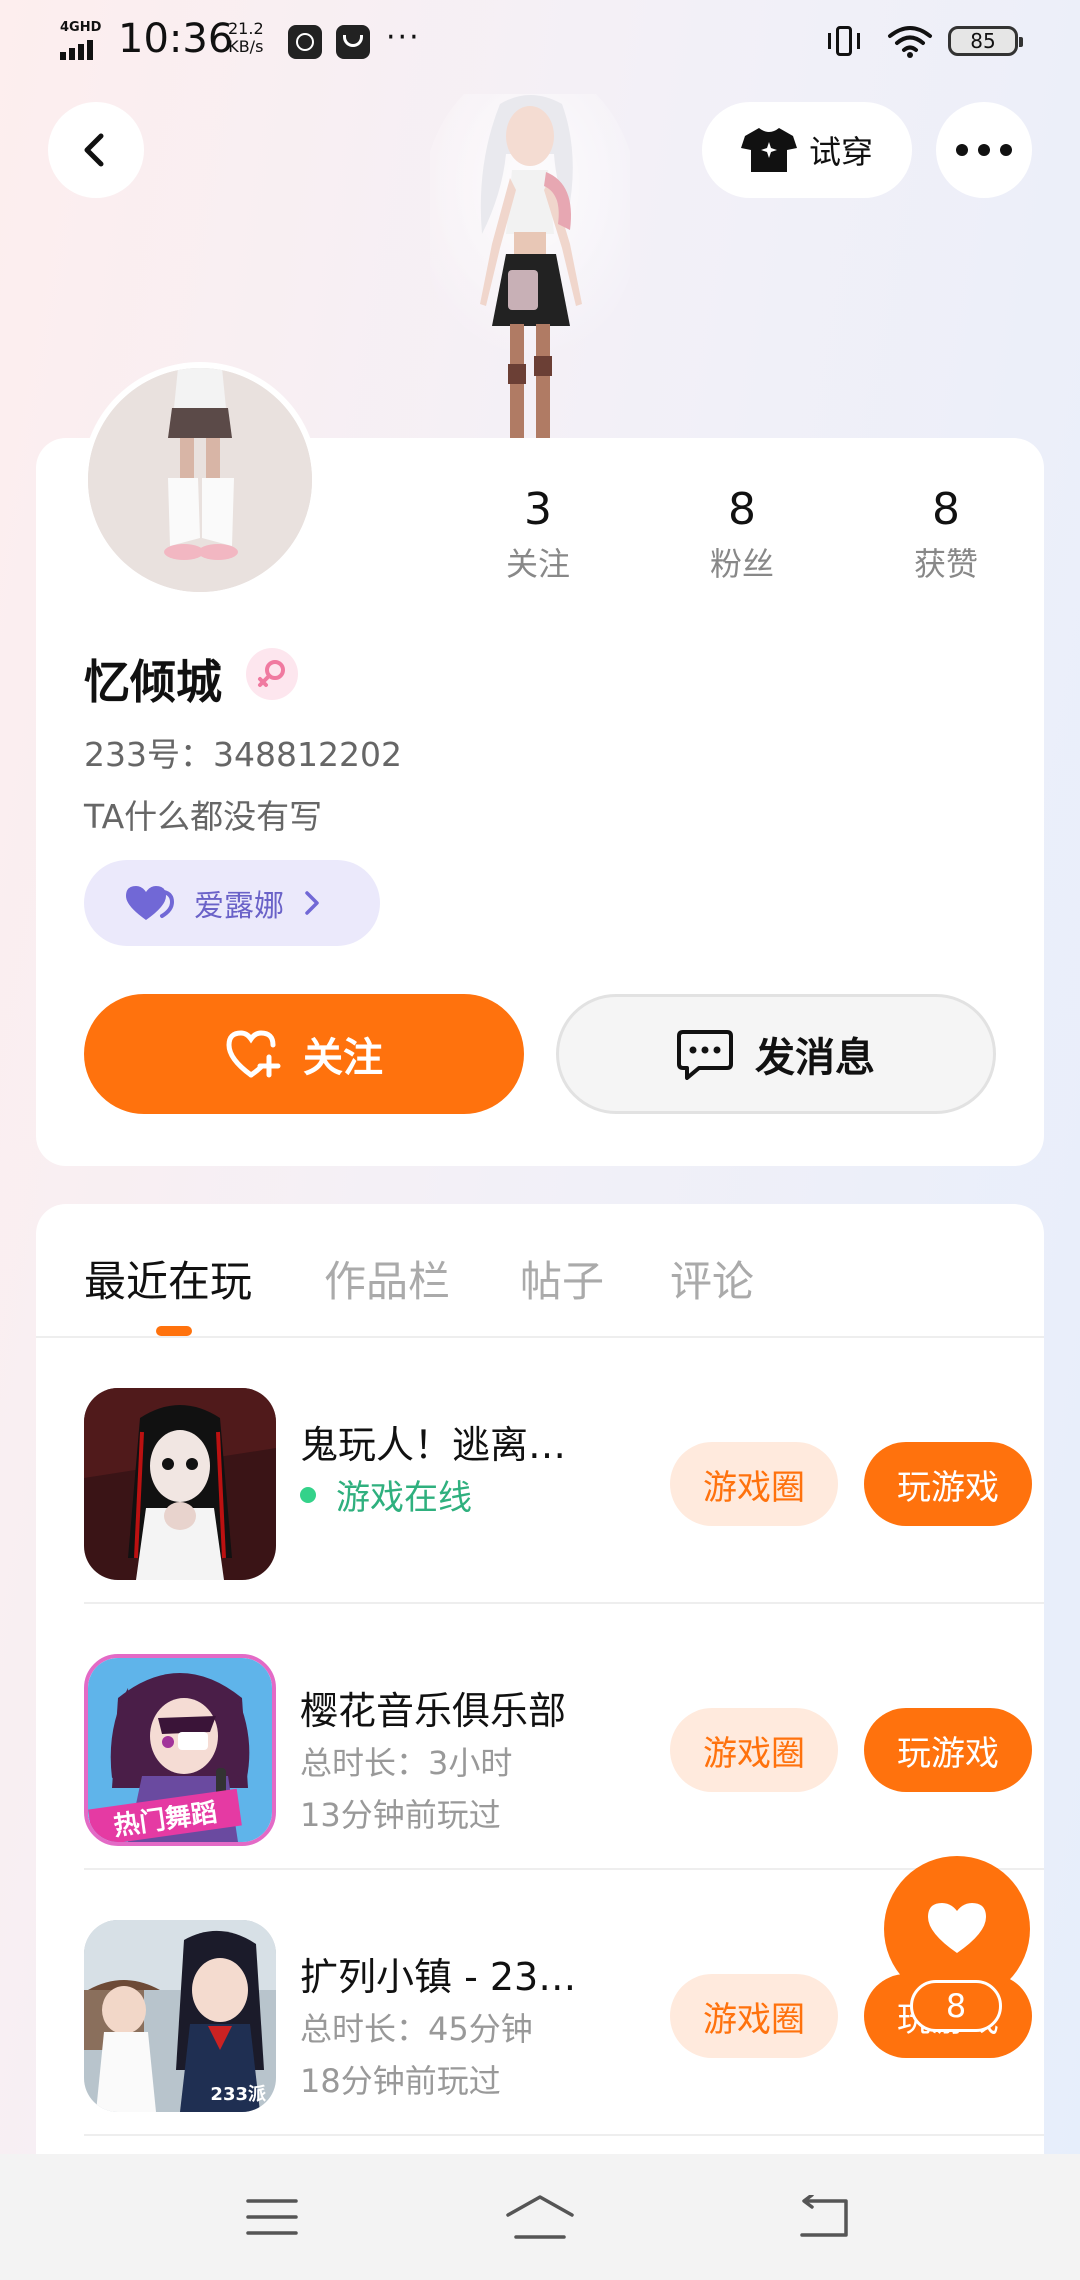 This screenshot has height=2280, width=1080. Describe the element at coordinates (945, 564) in the screenshot. I see `likes-label: 获赞` at that location.